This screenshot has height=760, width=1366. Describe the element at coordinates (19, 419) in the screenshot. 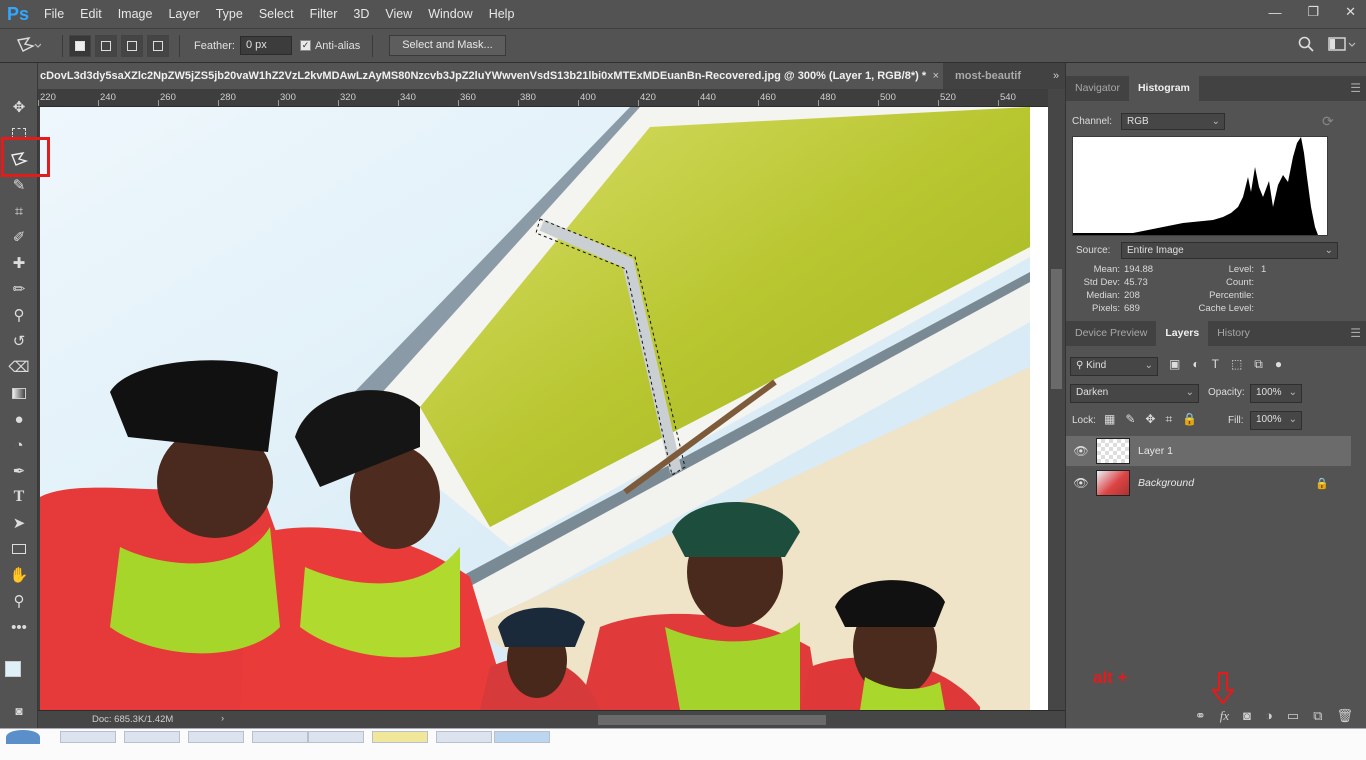

I see `blur-tool-icon: ●` at that location.